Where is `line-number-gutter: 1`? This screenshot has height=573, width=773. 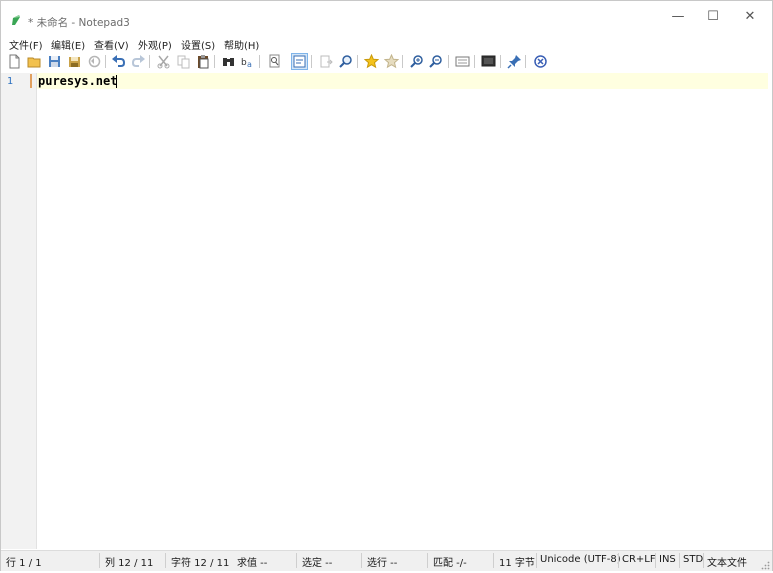 line-number-gutter: 1 is located at coordinates (19, 311).